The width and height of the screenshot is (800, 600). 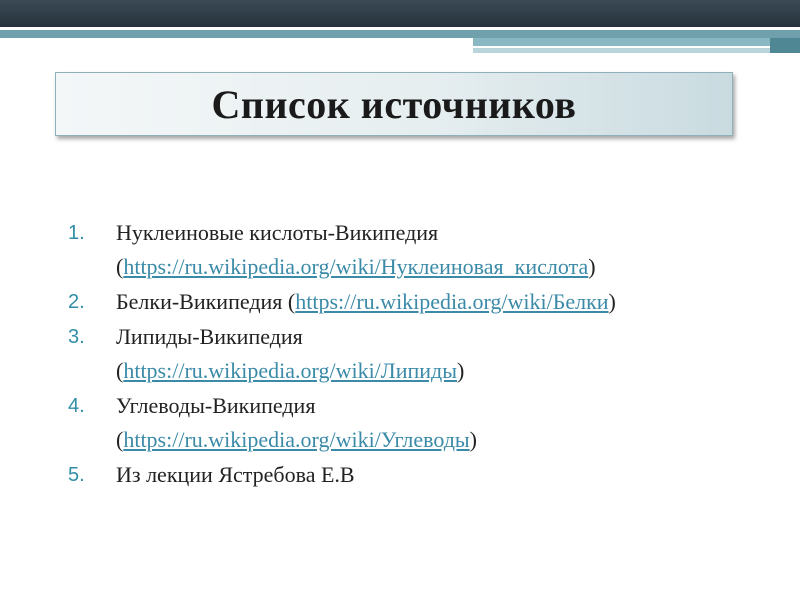 What do you see at coordinates (413, 475) in the screenshot?
I see `source-item-5: 5. Из лекции Ястребова Е.В` at bounding box center [413, 475].